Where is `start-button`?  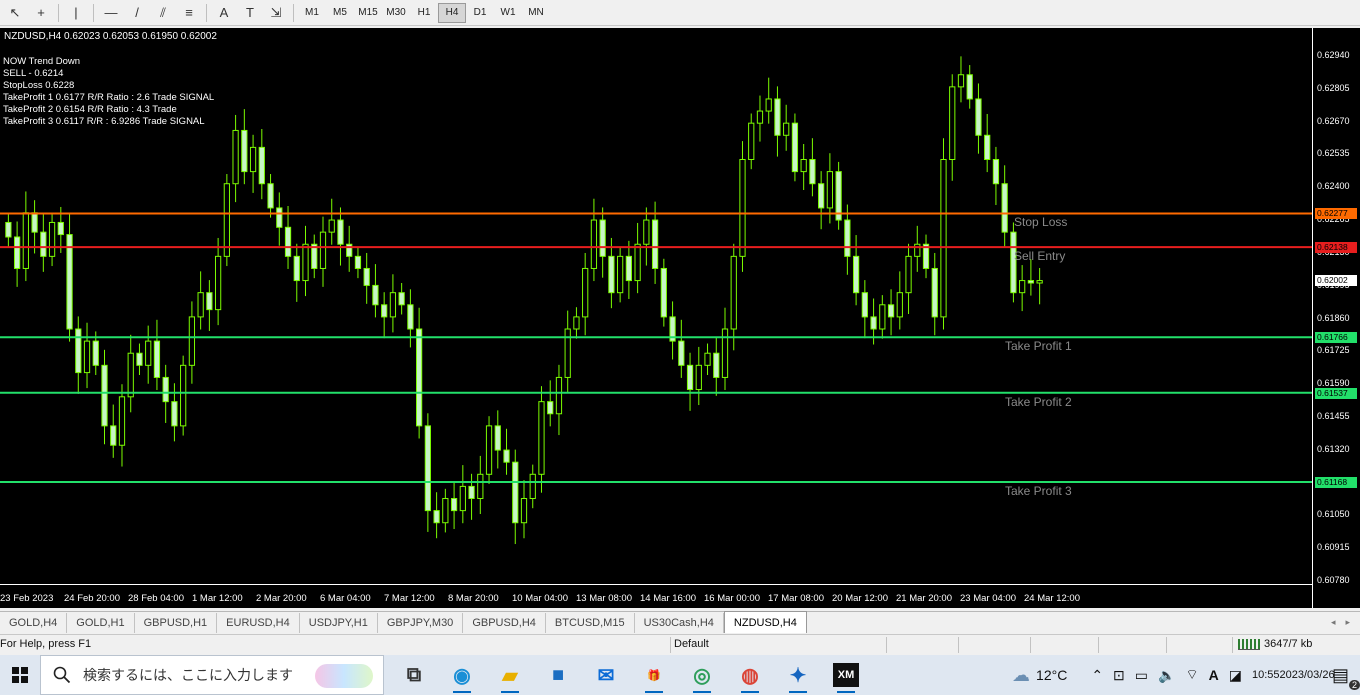 start-button is located at coordinates (20, 675).